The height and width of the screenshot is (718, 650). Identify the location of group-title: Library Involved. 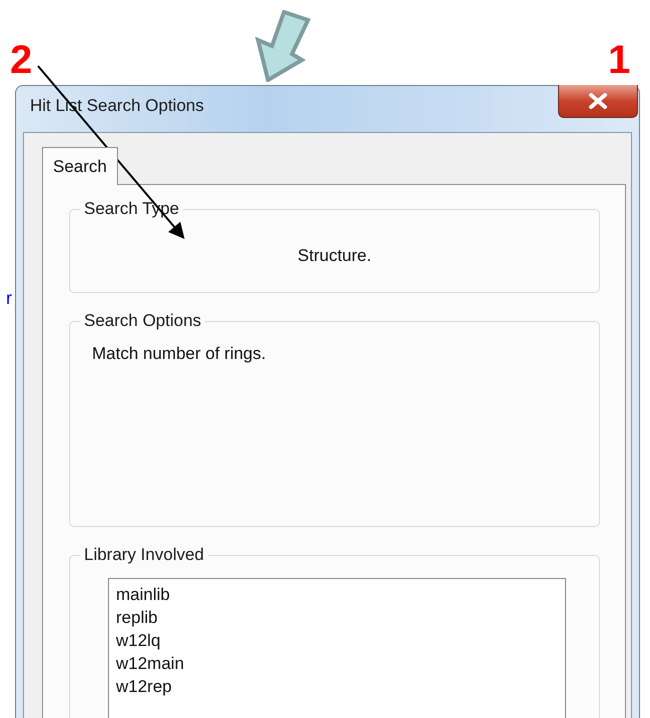
(144, 555).